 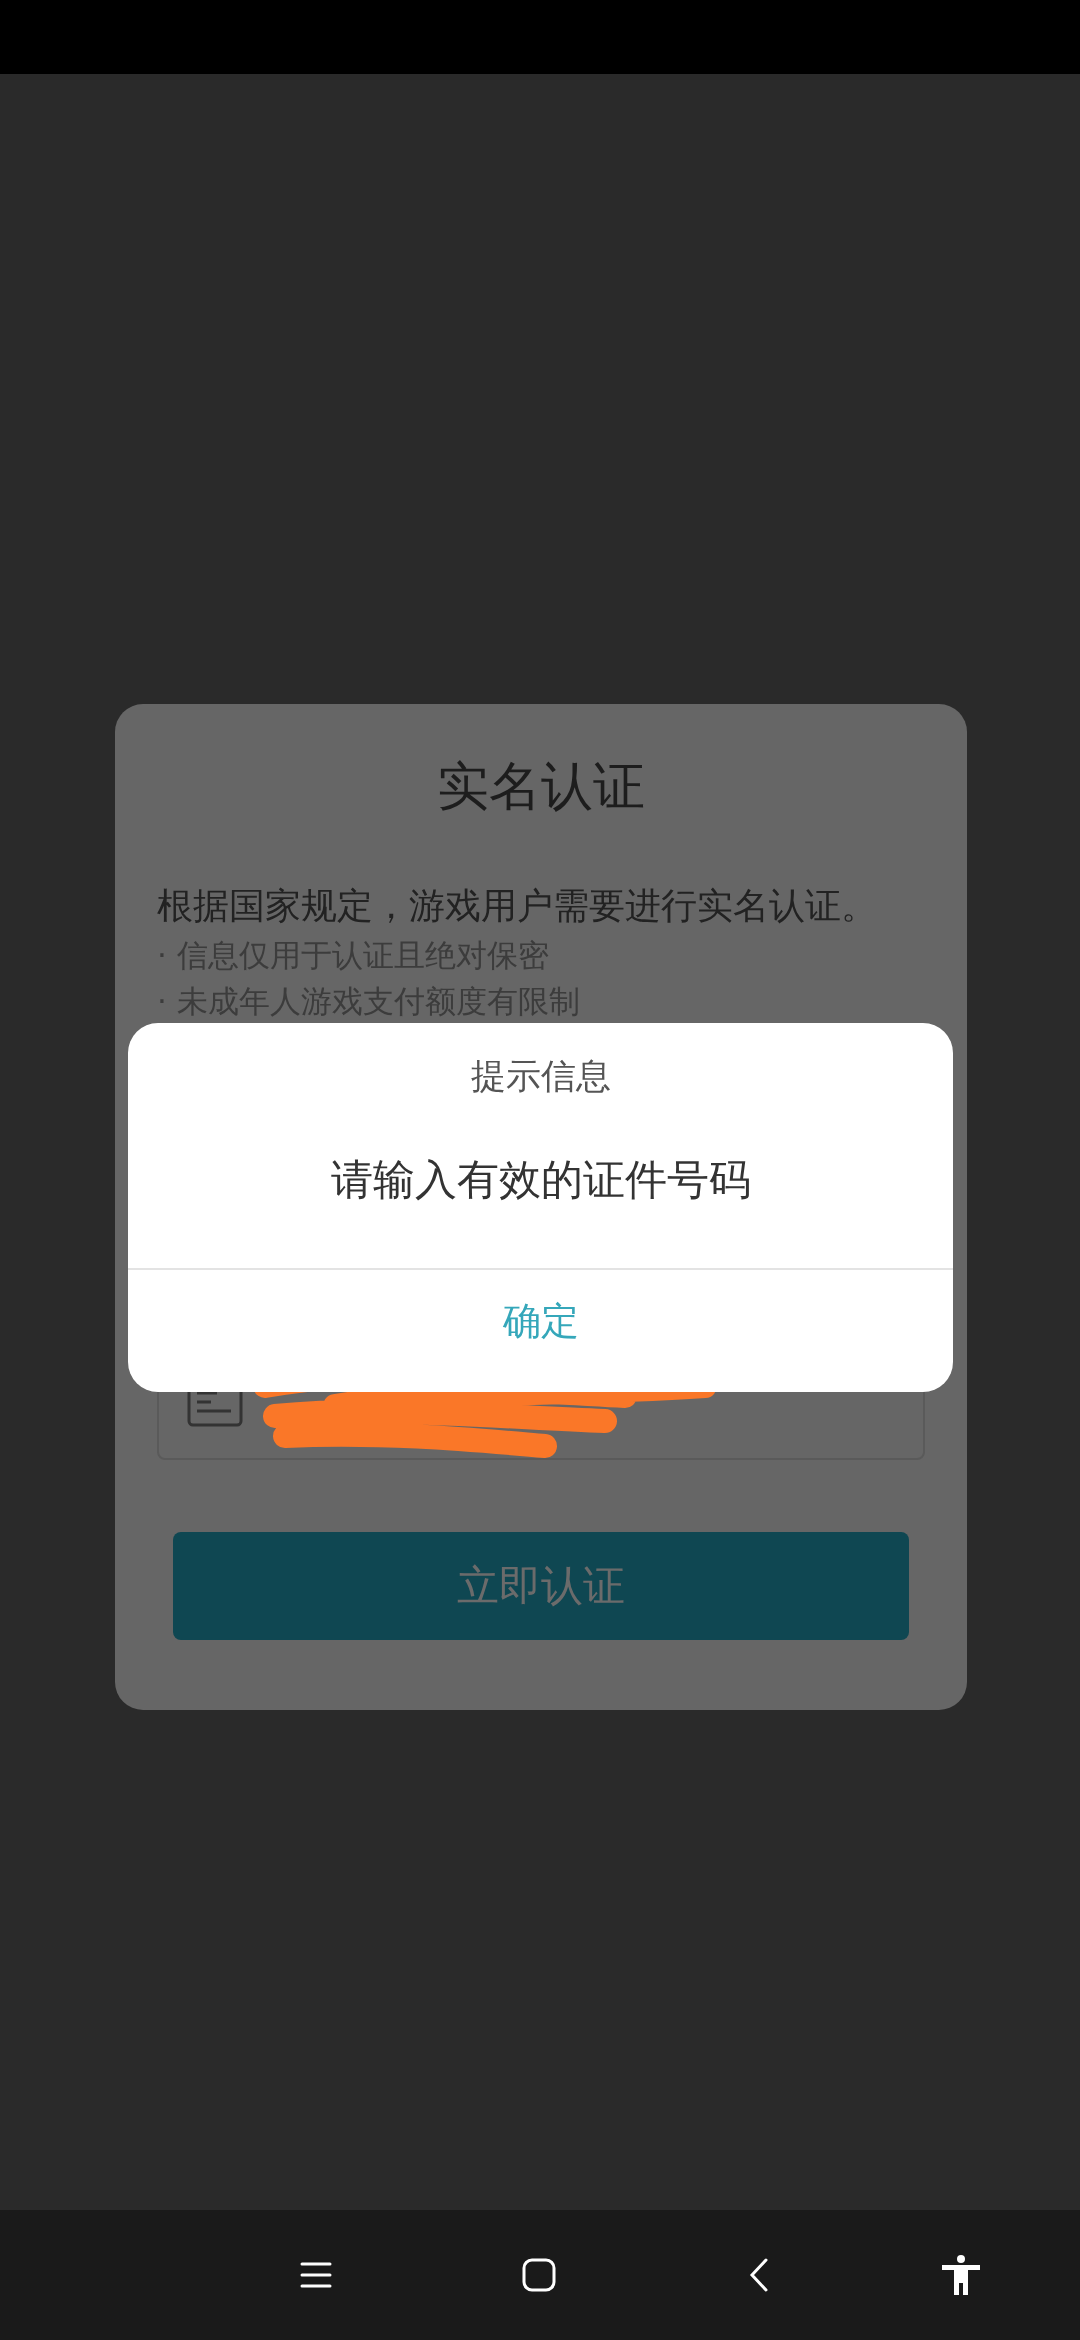 I want to click on description-text: 根据国家规定，游戏用户需要进行实名认证。, so click(x=517, y=906).